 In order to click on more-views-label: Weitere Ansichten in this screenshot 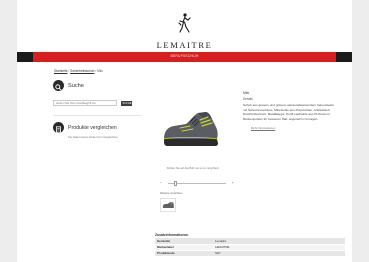, I will do `click(171, 193)`.